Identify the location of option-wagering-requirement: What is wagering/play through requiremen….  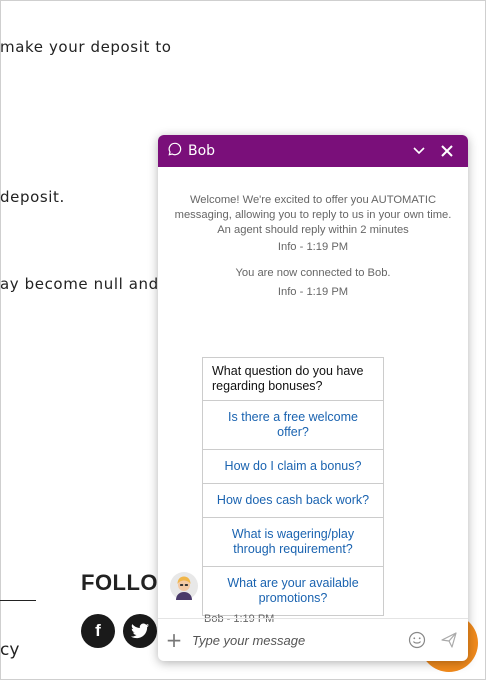
(293, 542).